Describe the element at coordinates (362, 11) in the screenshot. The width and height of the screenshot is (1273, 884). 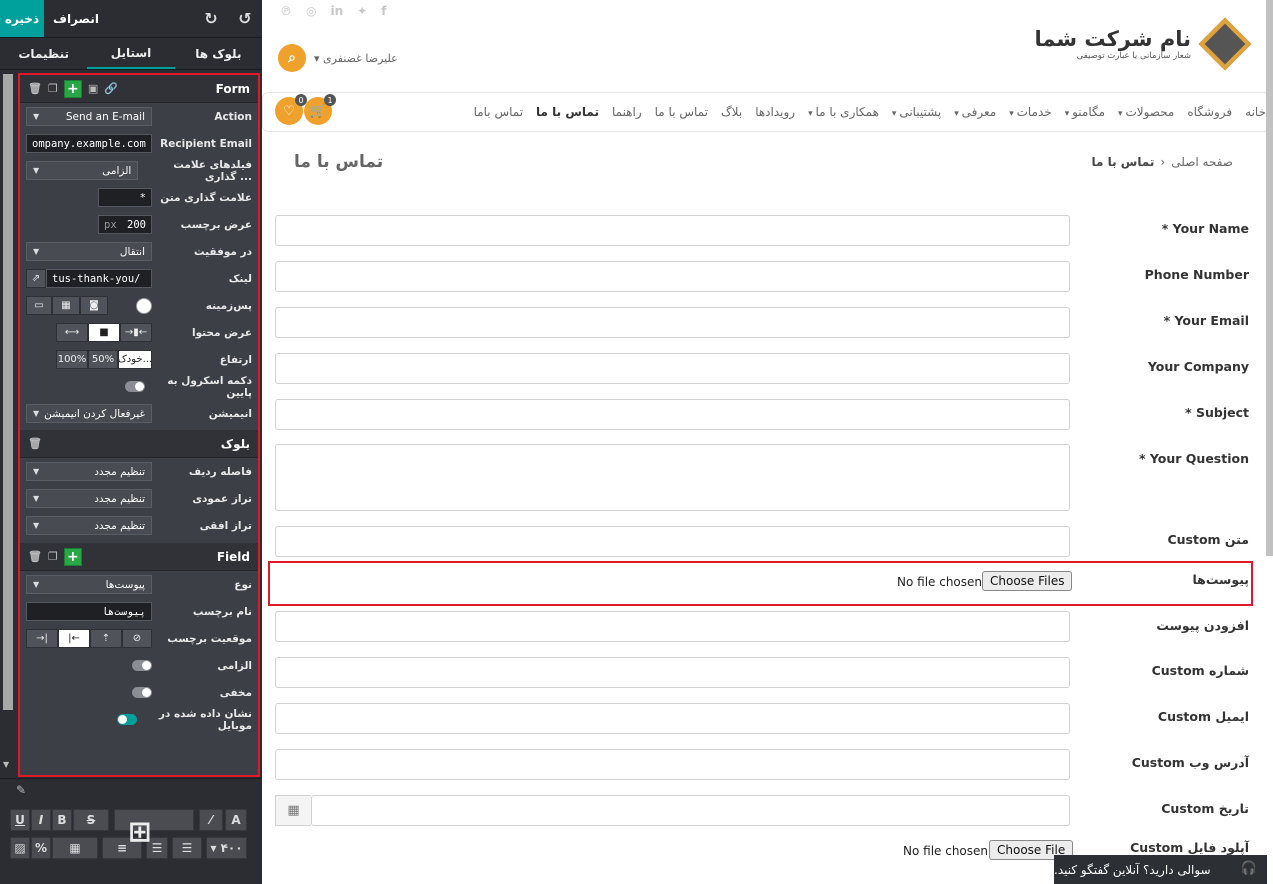
I see `twitter-icon: ✦` at that location.